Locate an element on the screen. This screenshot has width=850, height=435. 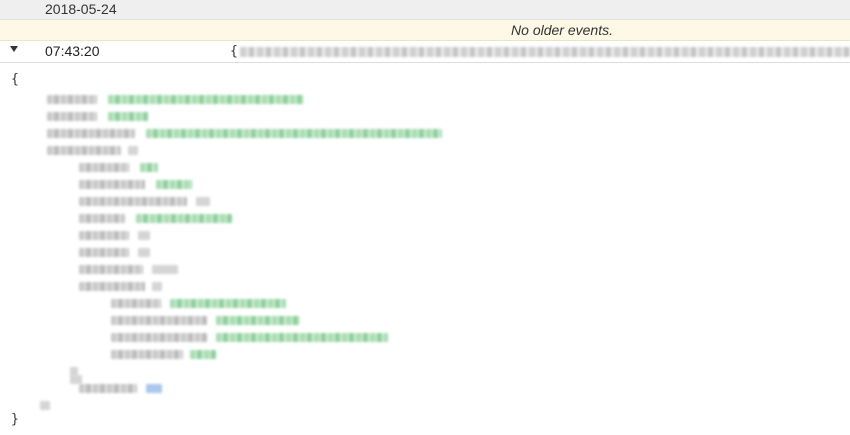
date-header-row: 2018-05-24 is located at coordinates (425, 10).